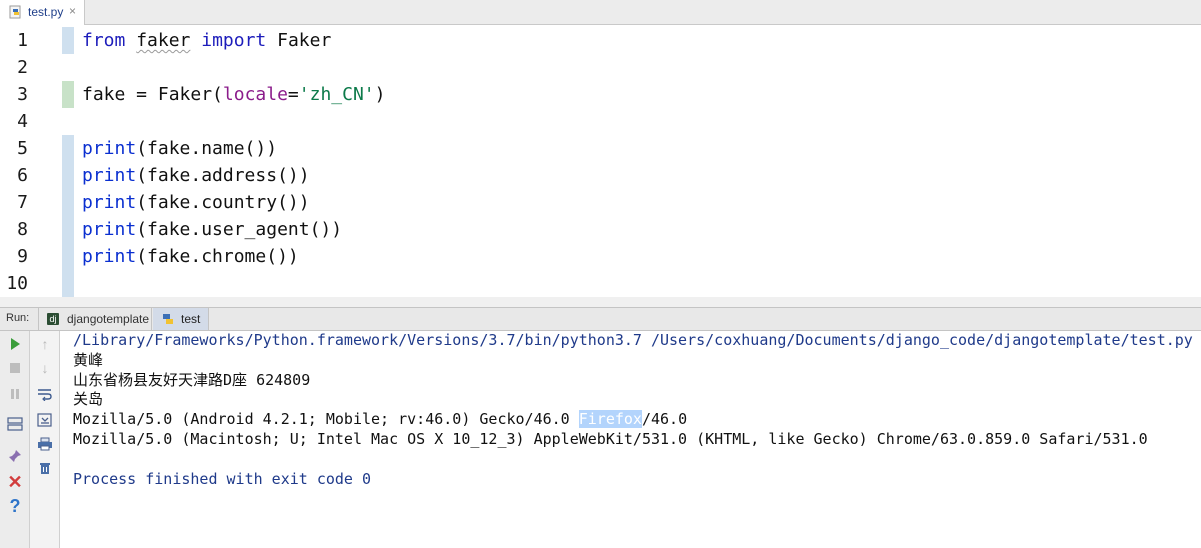  Describe the element at coordinates (22, 121) in the screenshot. I see `line-number: 4` at that location.